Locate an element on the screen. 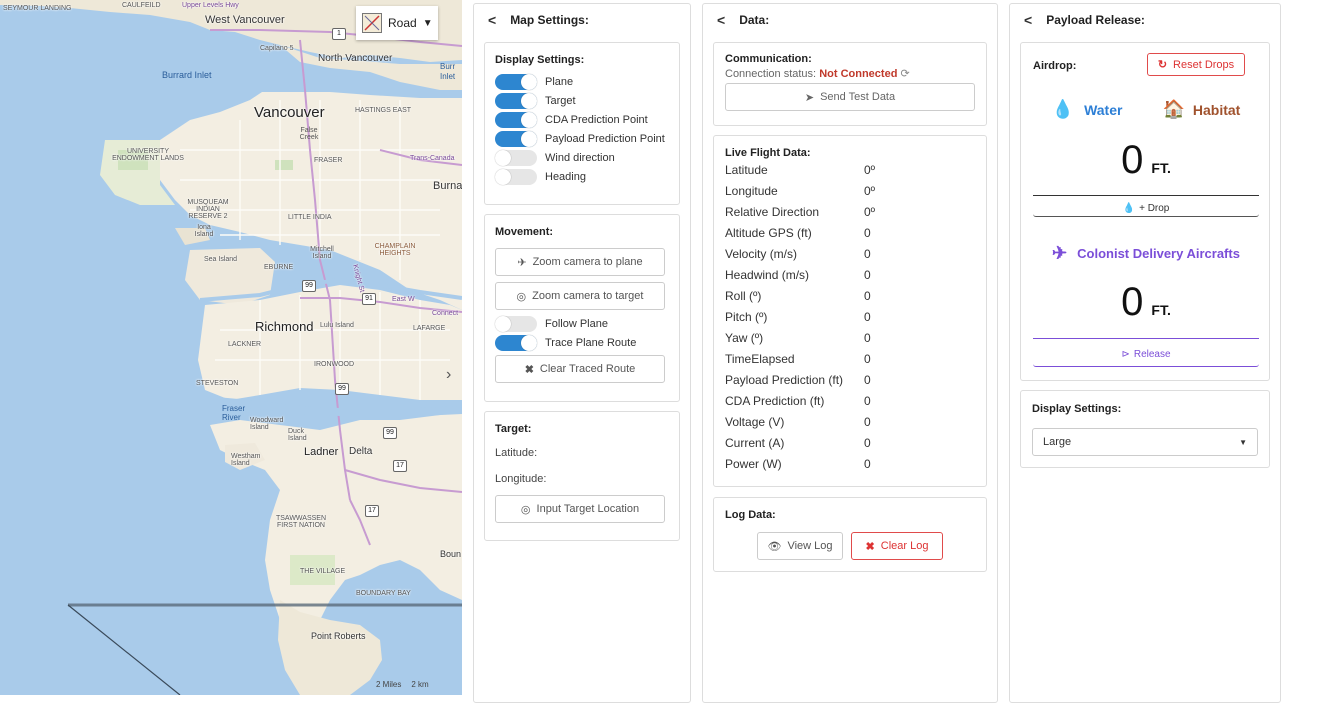  map-label: Westham Island is located at coordinates (246, 460).